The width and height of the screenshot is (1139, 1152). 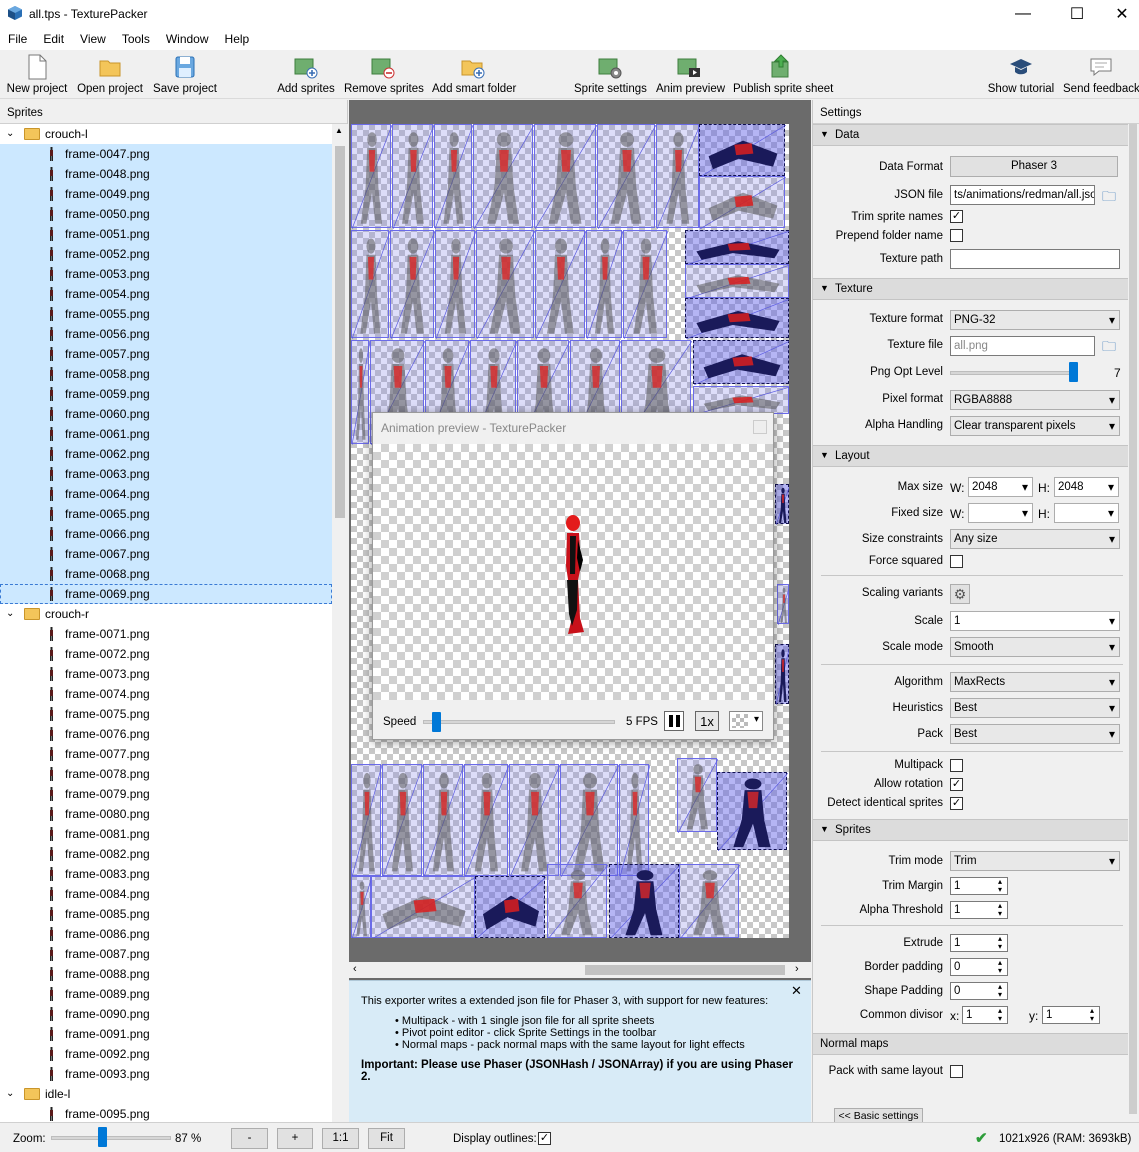 I want to click on scaling-variants-gear-icon: ⚙, so click(x=960, y=594).